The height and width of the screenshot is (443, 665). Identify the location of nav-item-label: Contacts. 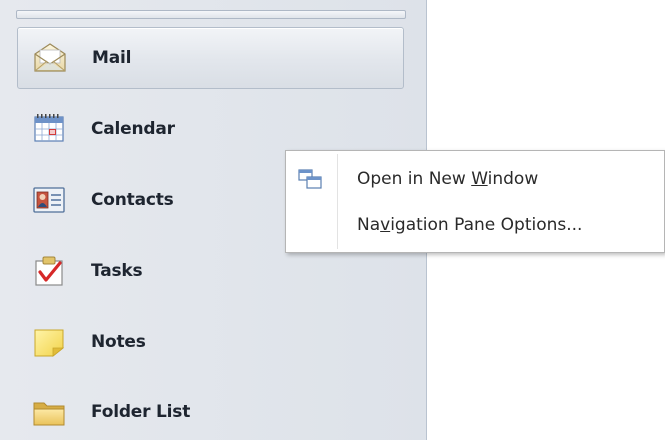
(132, 200).